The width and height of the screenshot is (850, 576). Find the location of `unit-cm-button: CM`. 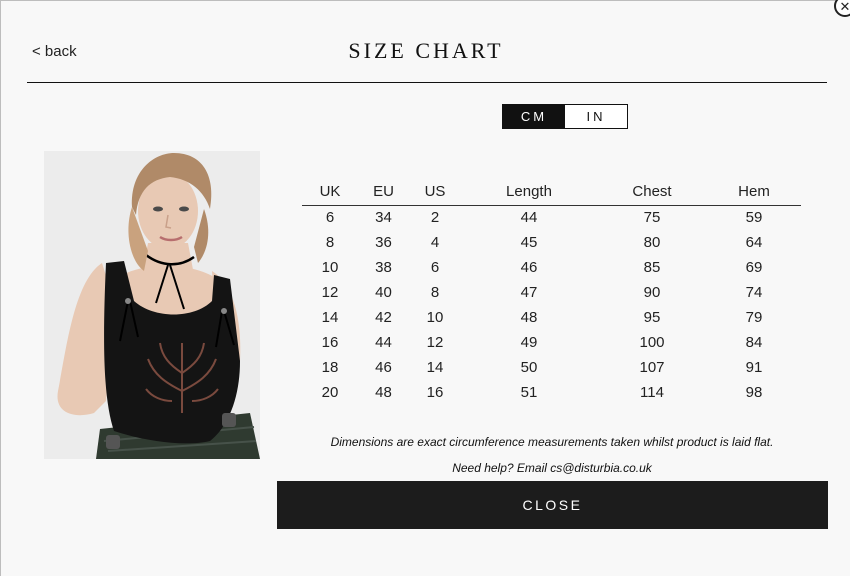

unit-cm-button: CM is located at coordinates (534, 116).